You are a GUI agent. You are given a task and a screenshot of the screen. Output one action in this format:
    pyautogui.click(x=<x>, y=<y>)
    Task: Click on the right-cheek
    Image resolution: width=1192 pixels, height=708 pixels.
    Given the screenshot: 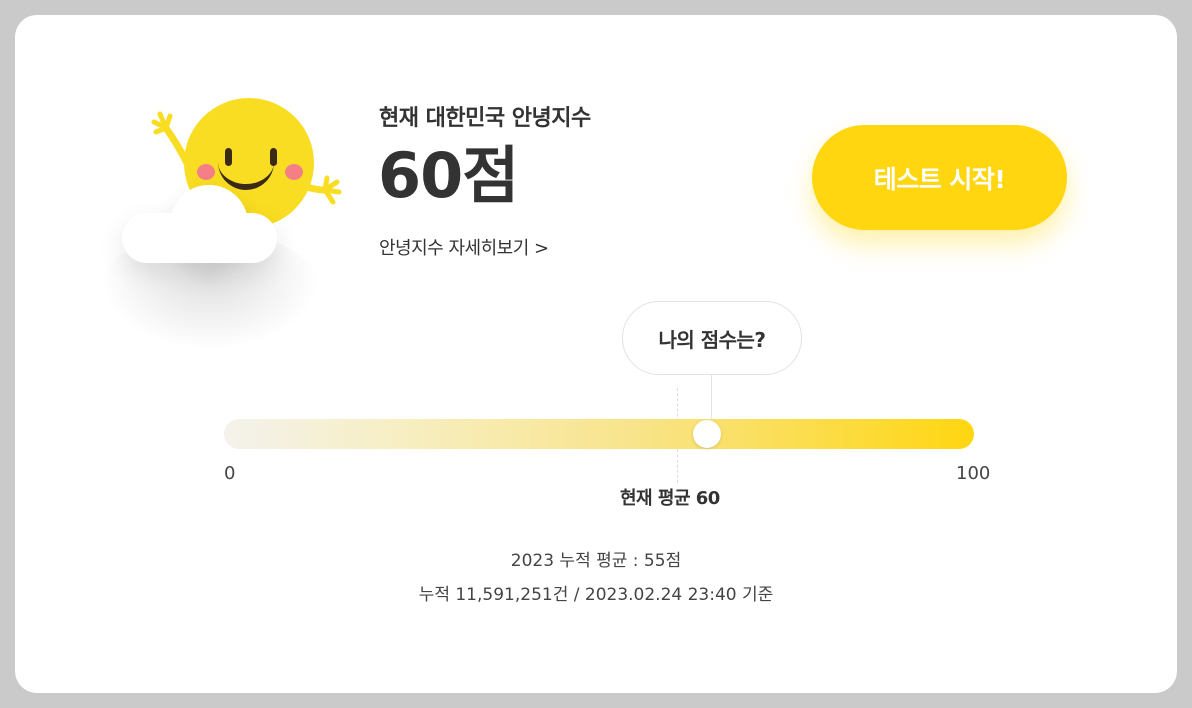 What is the action you would take?
    pyautogui.click(x=294, y=172)
    